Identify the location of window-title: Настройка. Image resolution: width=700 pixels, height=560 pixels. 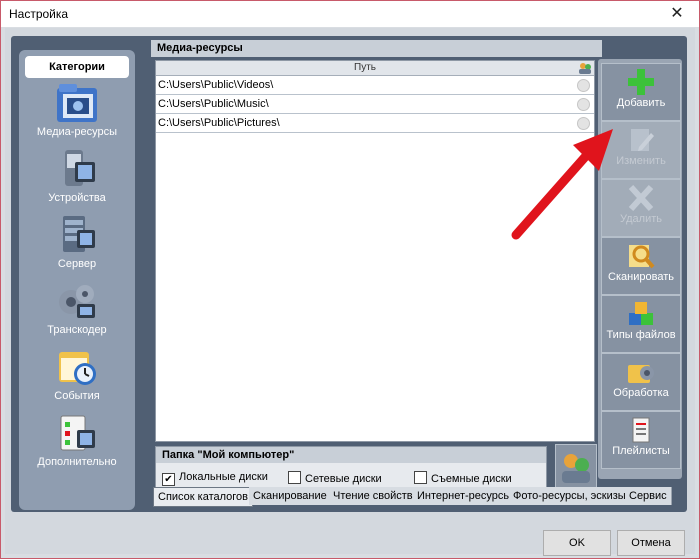
(39, 14).